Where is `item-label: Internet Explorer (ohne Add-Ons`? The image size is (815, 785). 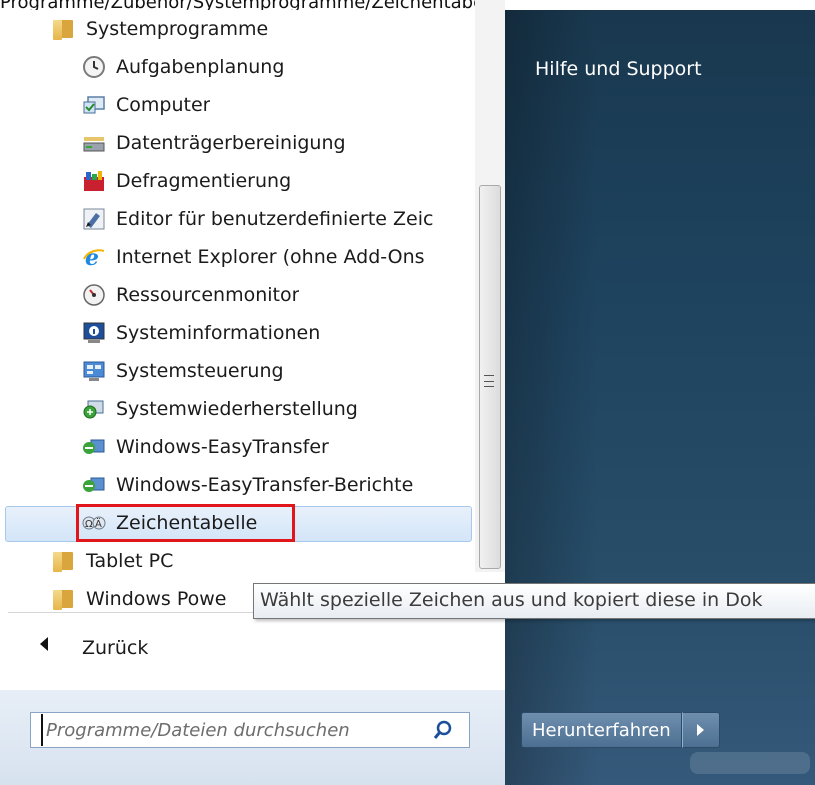 item-label: Internet Explorer (ohne Add-Ons is located at coordinates (270, 257).